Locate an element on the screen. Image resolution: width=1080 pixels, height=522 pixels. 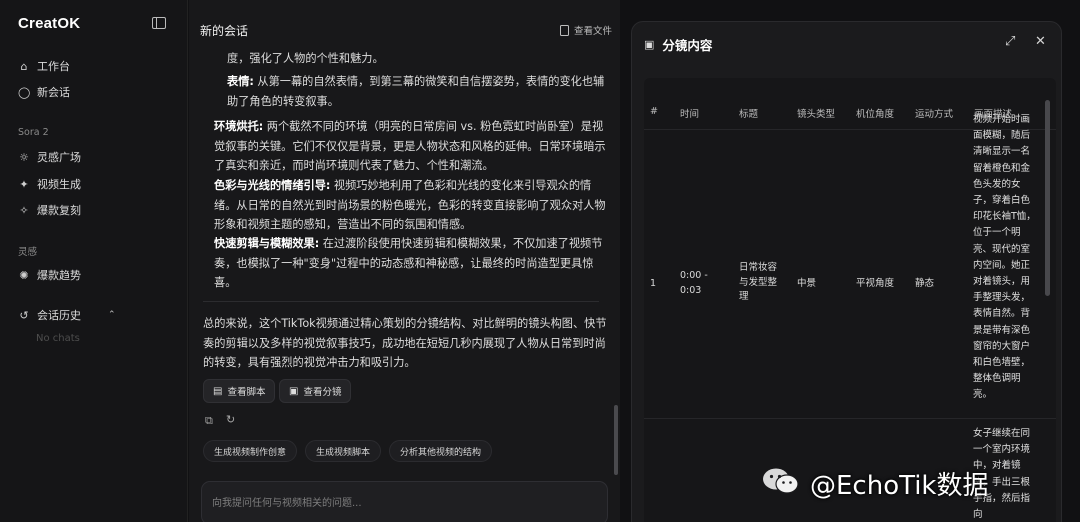
nav-item-viral-trends: ✺ 爆款趋势 is located at coordinates (49, 275).